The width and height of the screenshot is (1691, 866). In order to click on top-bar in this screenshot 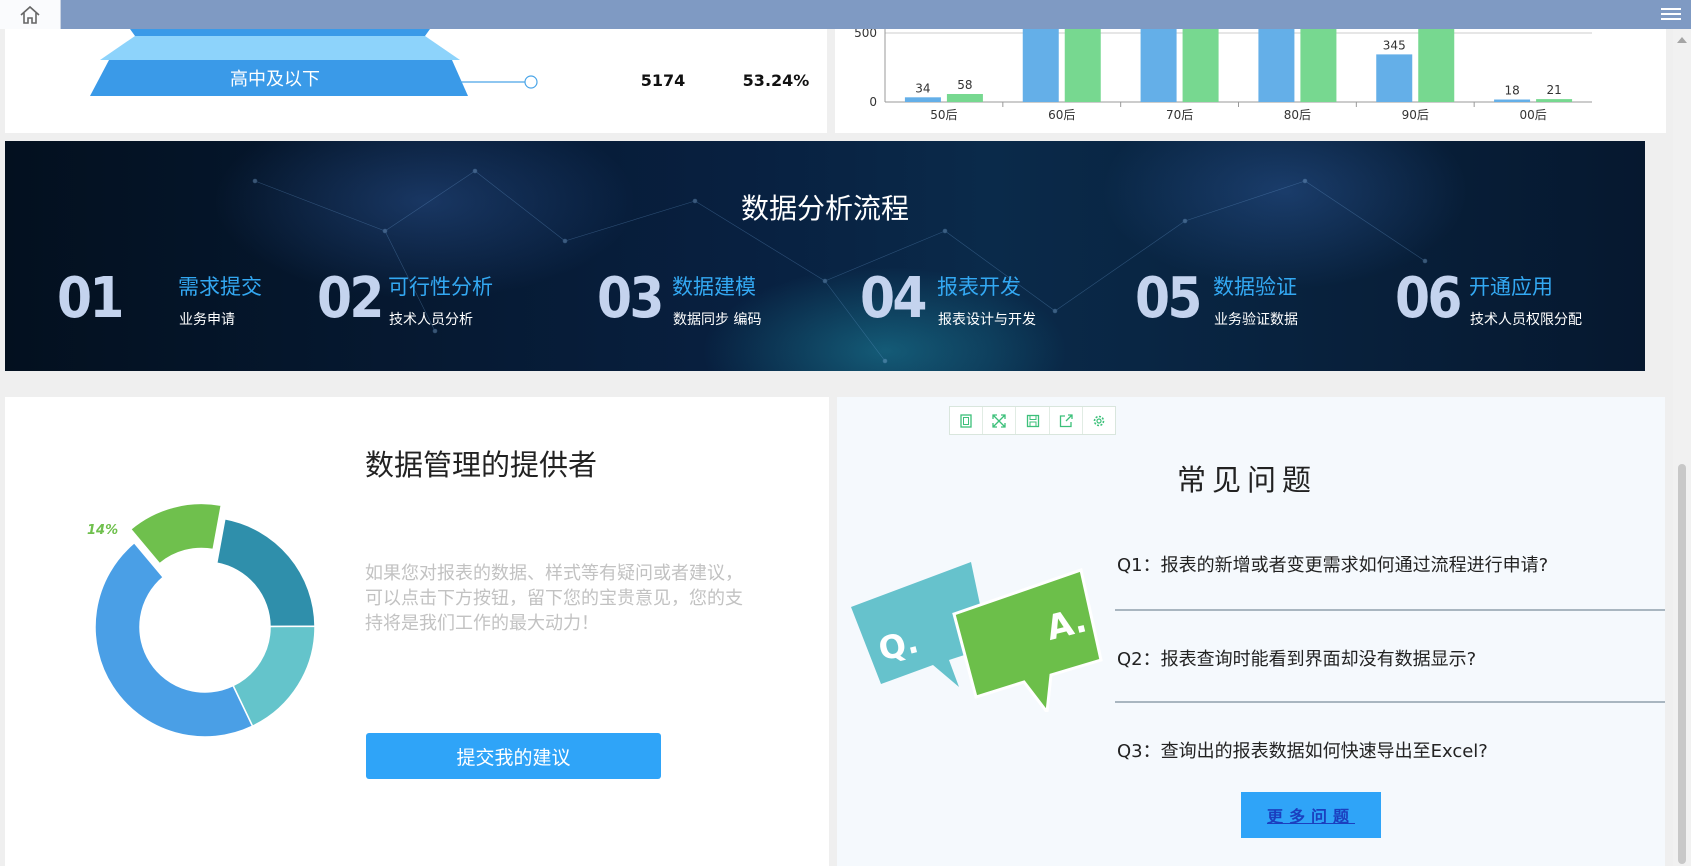, I will do `click(845, 14)`.